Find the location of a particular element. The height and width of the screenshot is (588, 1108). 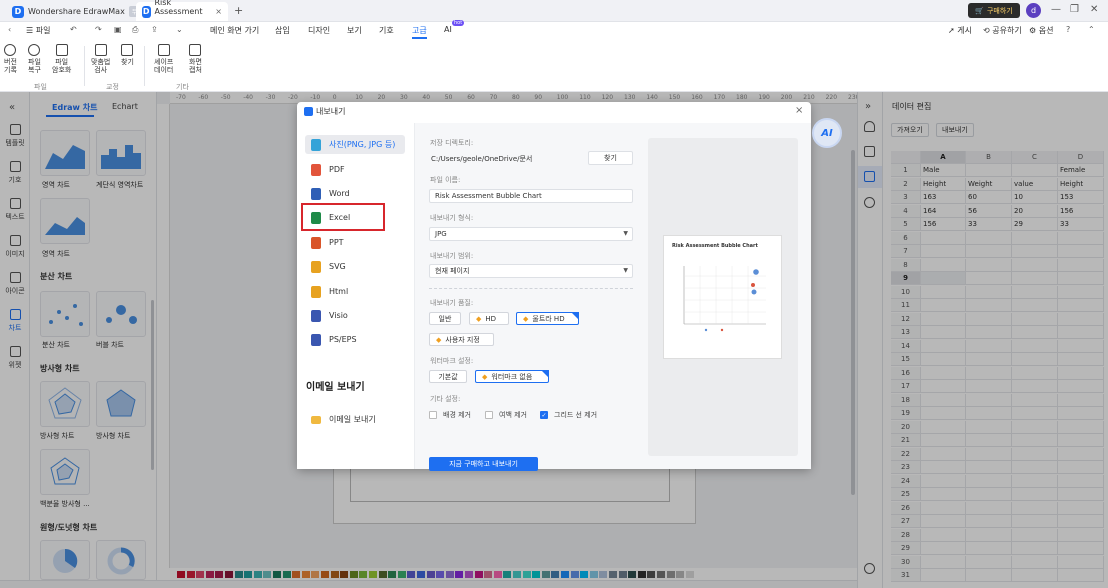

menu-home: 메인 화면 가기 is located at coordinates (234, 30).